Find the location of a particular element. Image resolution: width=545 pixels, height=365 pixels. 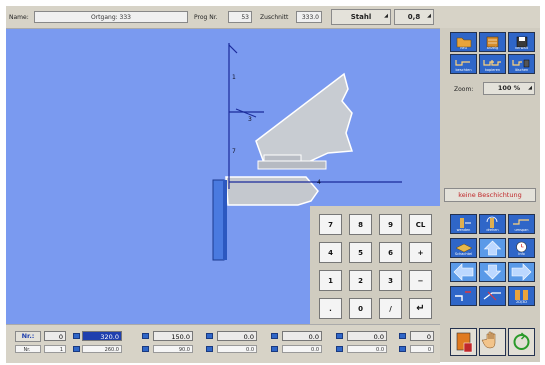

value-1-field: 320.0 is located at coordinates (102, 336).